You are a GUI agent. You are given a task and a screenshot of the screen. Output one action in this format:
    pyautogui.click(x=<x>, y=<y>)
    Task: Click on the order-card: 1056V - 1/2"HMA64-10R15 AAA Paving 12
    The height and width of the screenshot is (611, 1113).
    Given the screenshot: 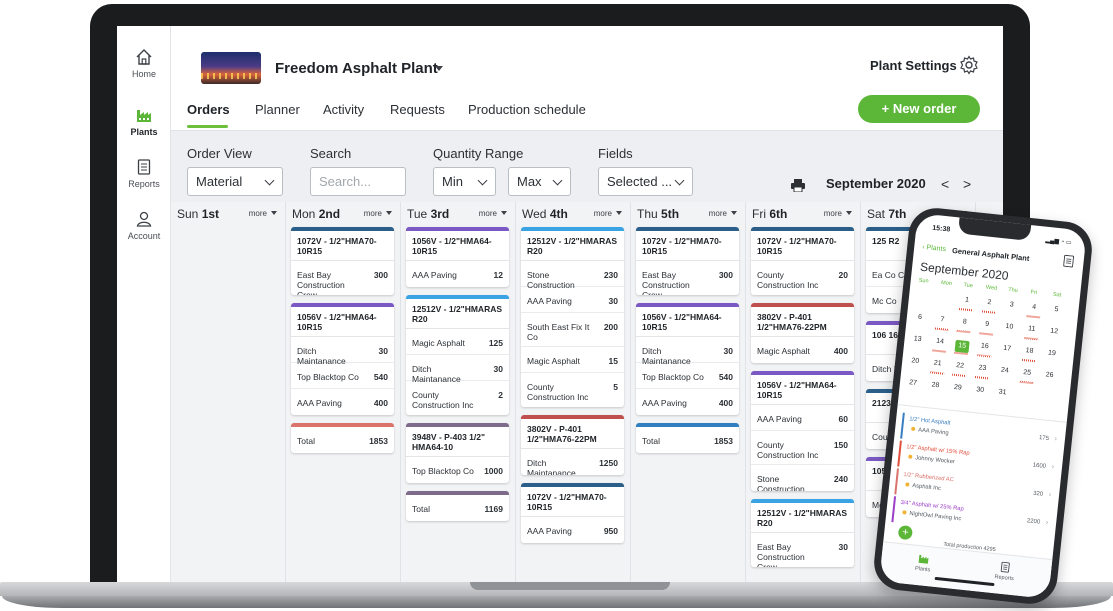 What is the action you would take?
    pyautogui.click(x=457, y=257)
    